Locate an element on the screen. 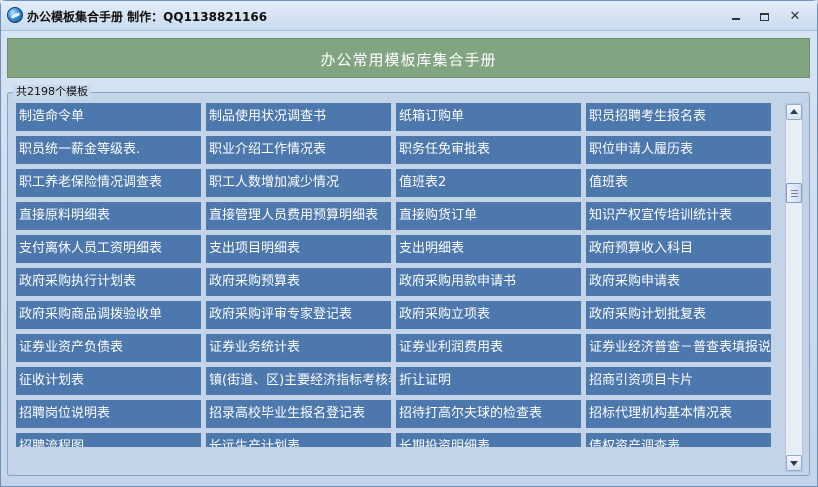 This screenshot has width=818, height=487. maximize-button is located at coordinates (764, 16).